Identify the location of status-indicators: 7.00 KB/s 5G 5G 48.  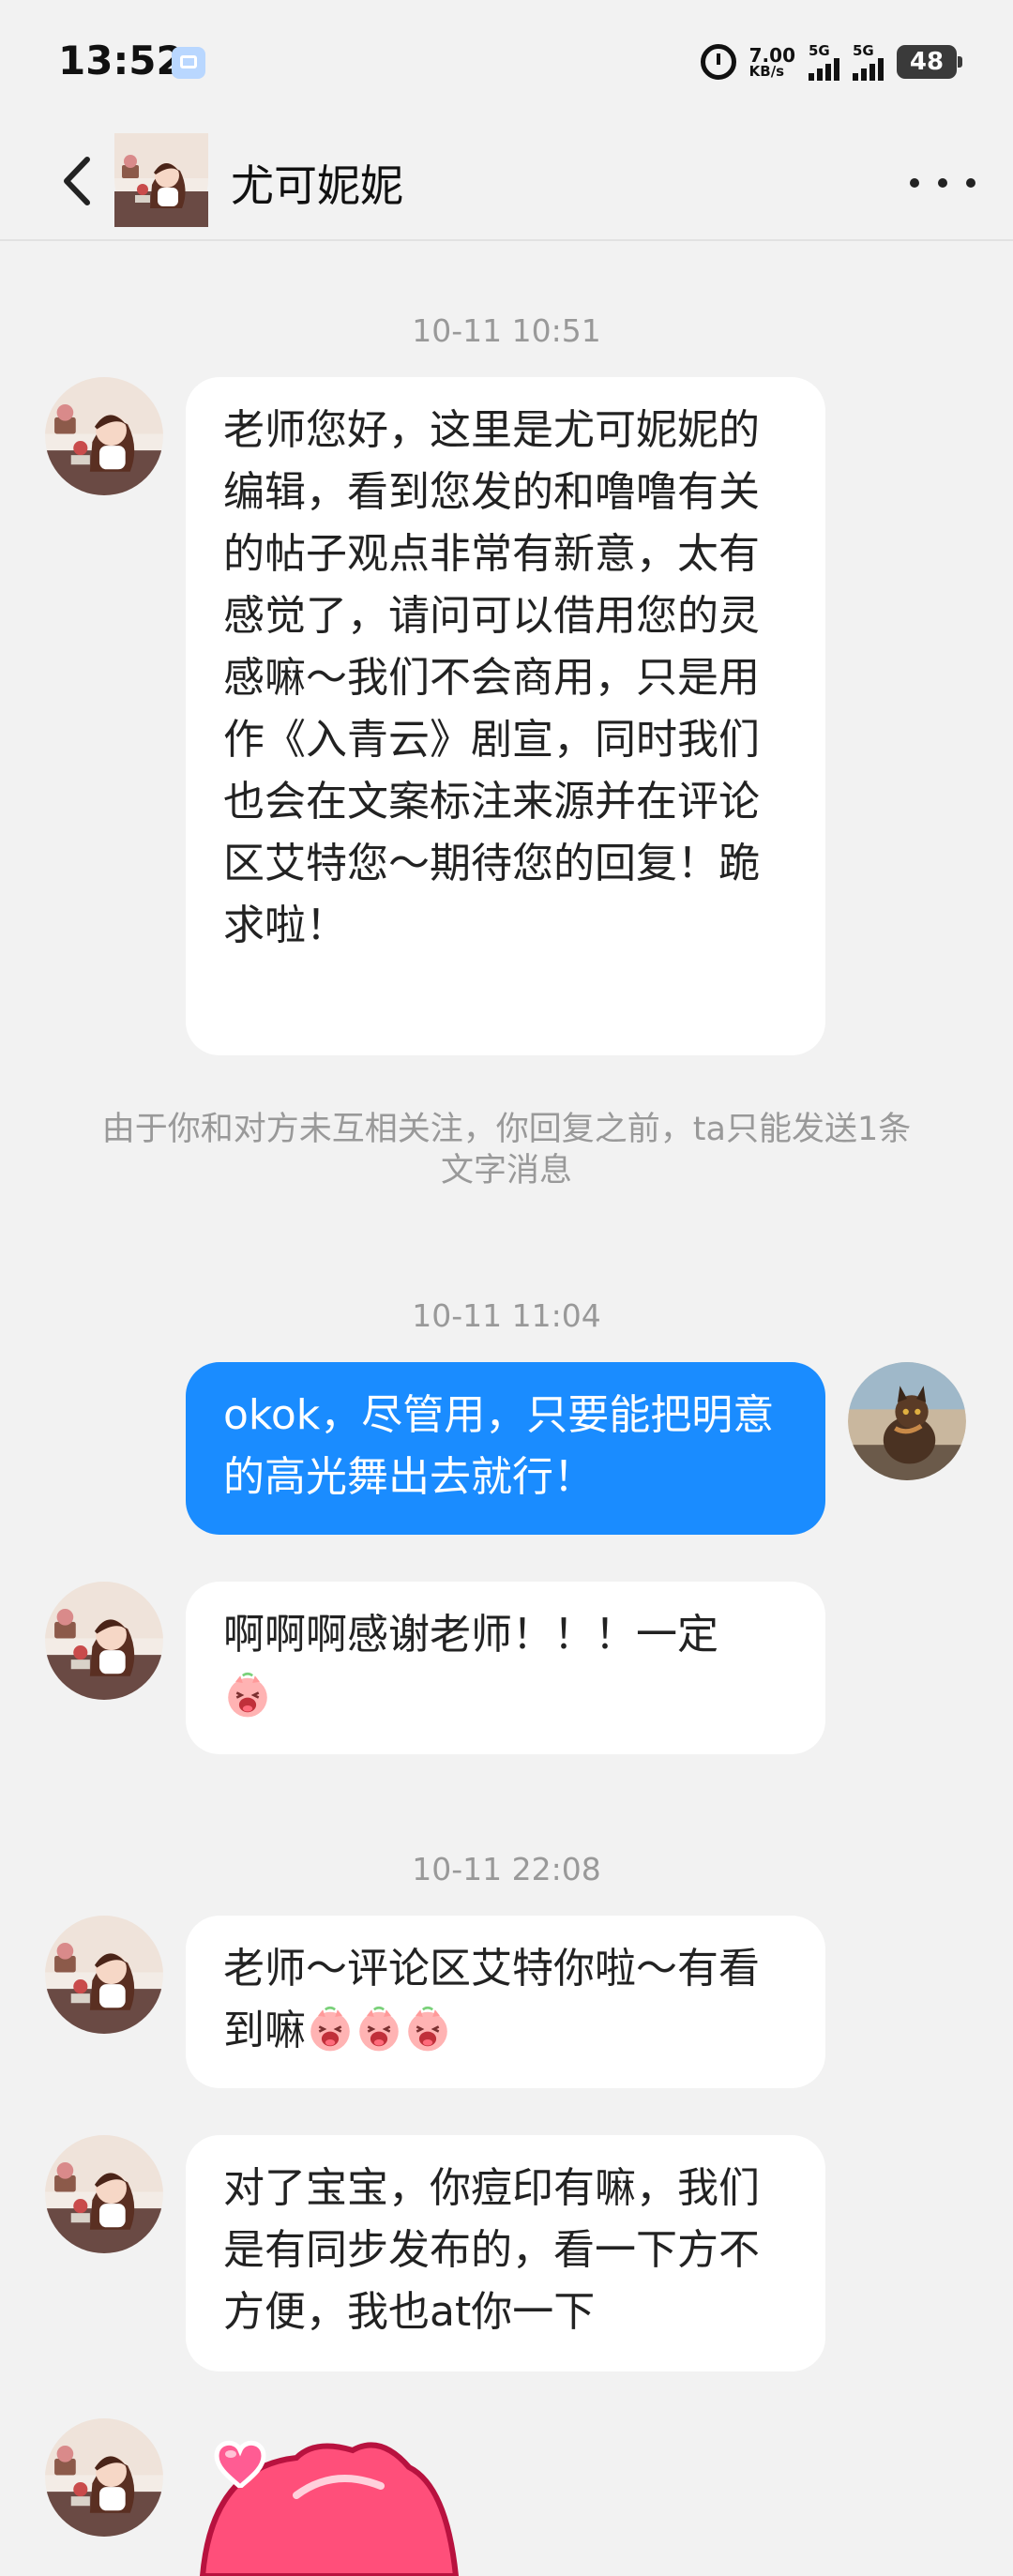
(831, 62).